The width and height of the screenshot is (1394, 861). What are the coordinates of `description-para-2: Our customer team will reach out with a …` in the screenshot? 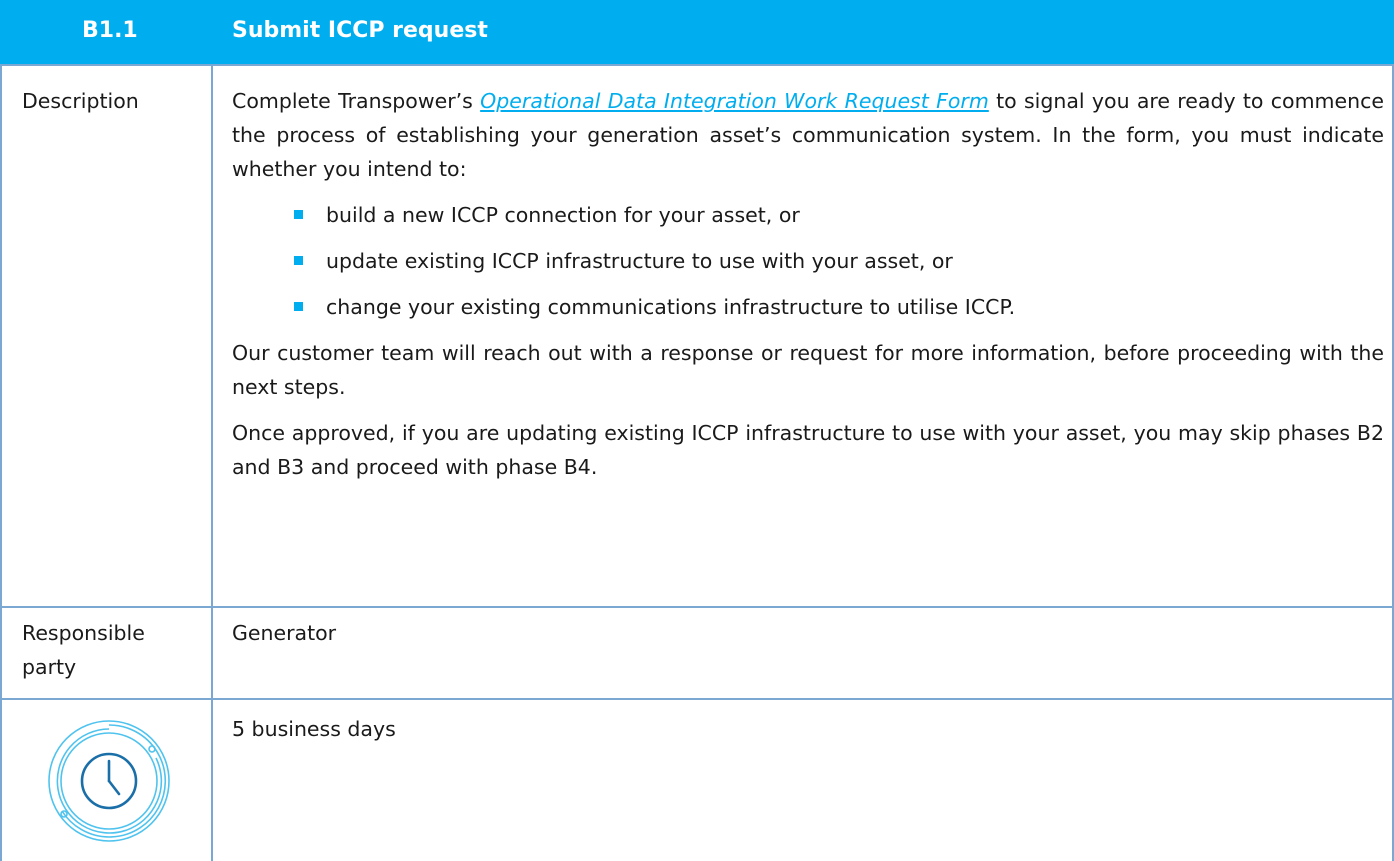 It's located at (808, 370).